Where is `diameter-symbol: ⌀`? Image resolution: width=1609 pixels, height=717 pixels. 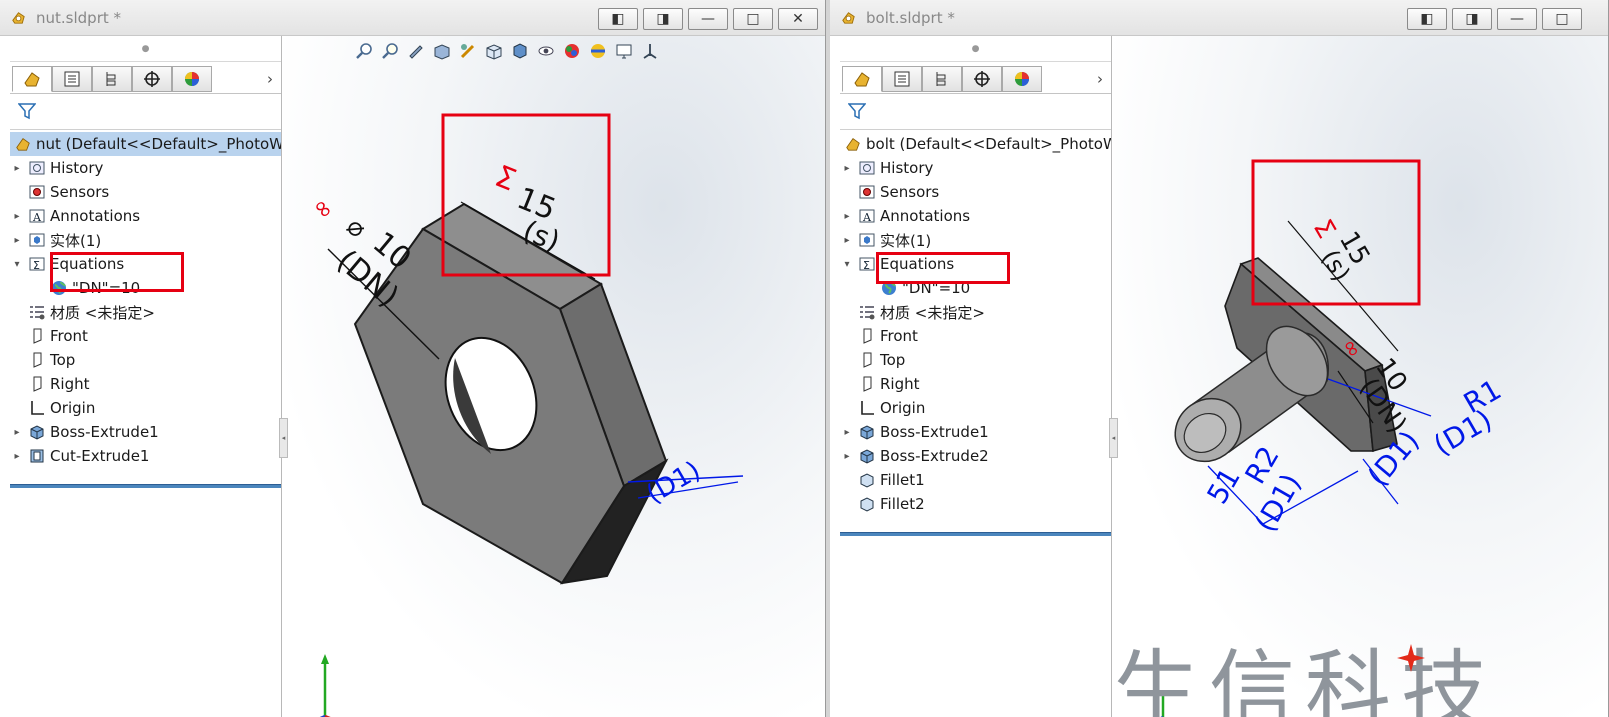
diameter-symbol: ⌀ is located at coordinates (356, 227).